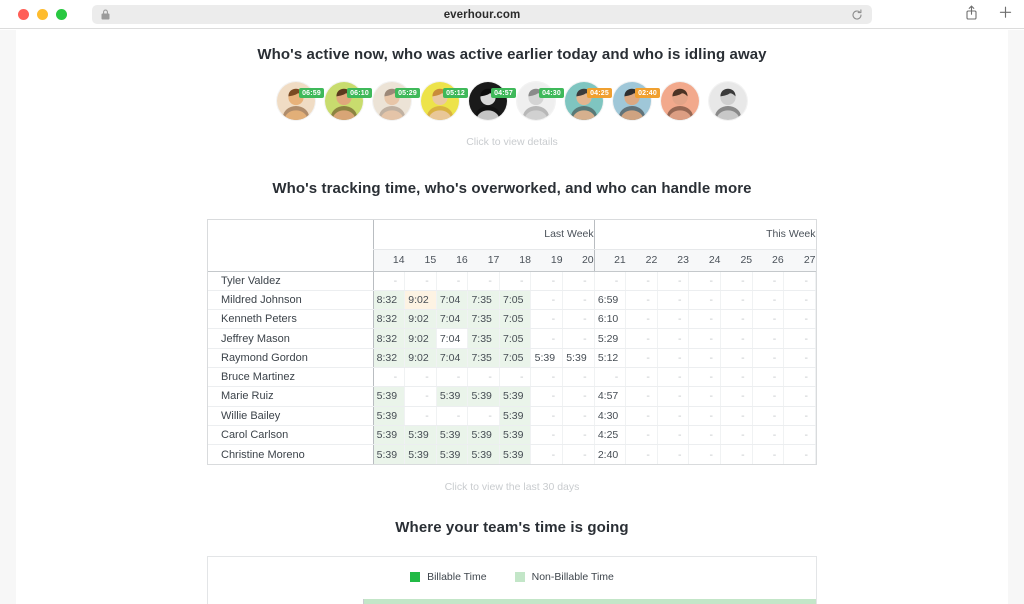  Describe the element at coordinates (420, 435) in the screenshot. I see `time-cell-lastweek-1: 5:39` at that location.